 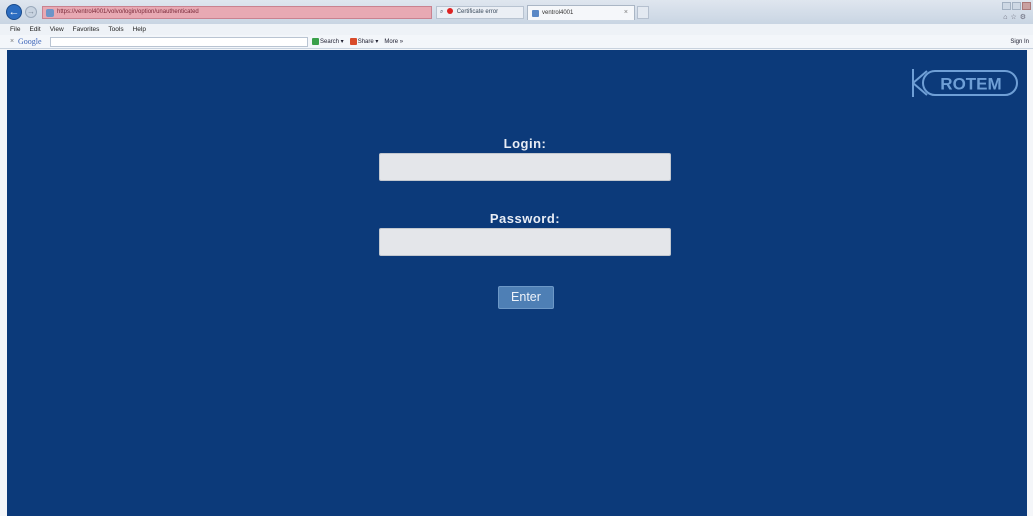 What do you see at coordinates (516, 29) in the screenshot?
I see `menu-bar: File Edit View Favorites Tools Help` at bounding box center [516, 29].